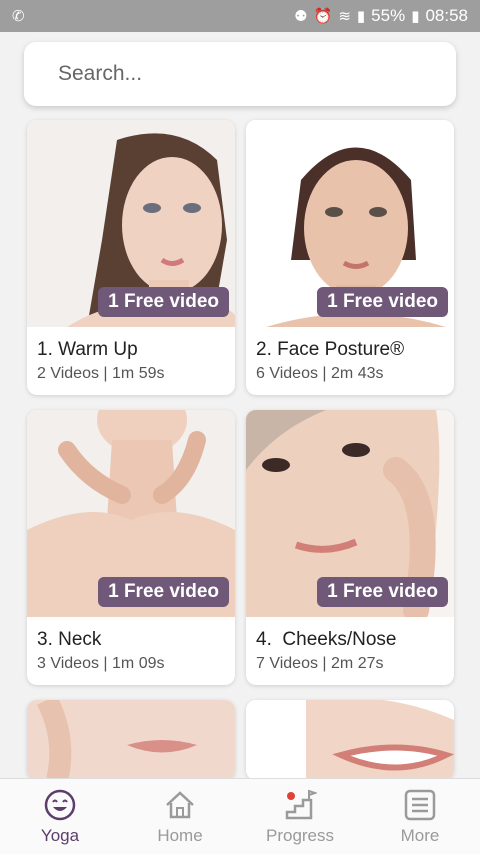 The height and width of the screenshot is (854, 480). I want to click on card-title: 2. Face Posture®, so click(330, 349).